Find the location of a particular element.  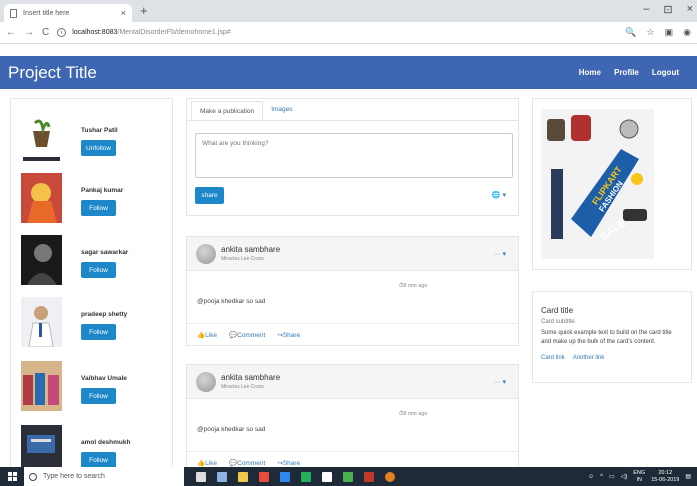

window-controls: – ⊡ × is located at coordinates (668, 9).